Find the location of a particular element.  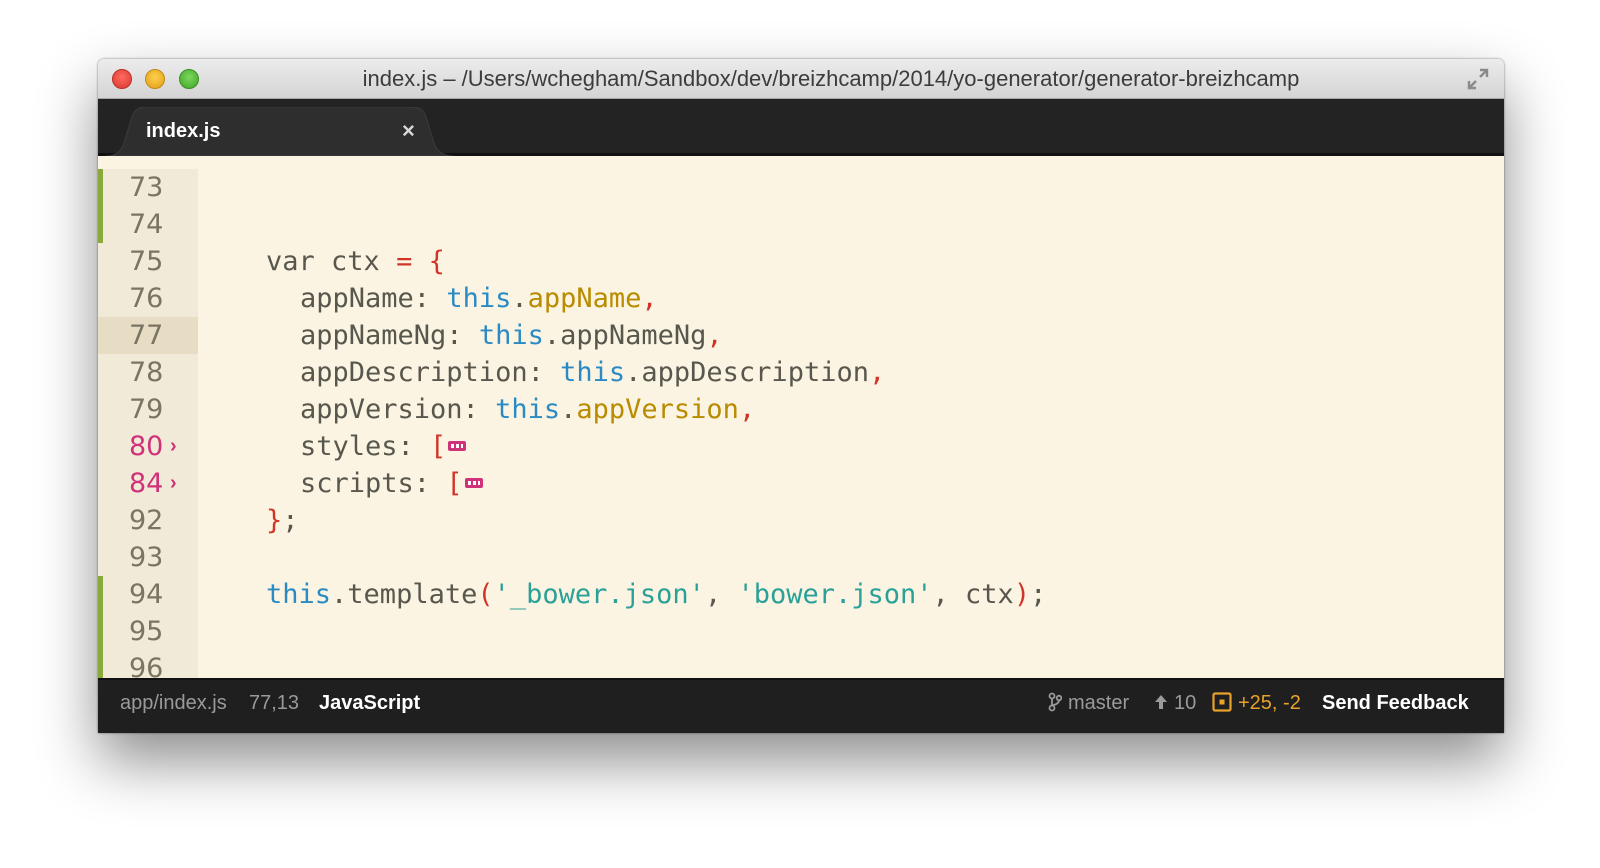

line-number-folded: 80 is located at coordinates (146, 446).